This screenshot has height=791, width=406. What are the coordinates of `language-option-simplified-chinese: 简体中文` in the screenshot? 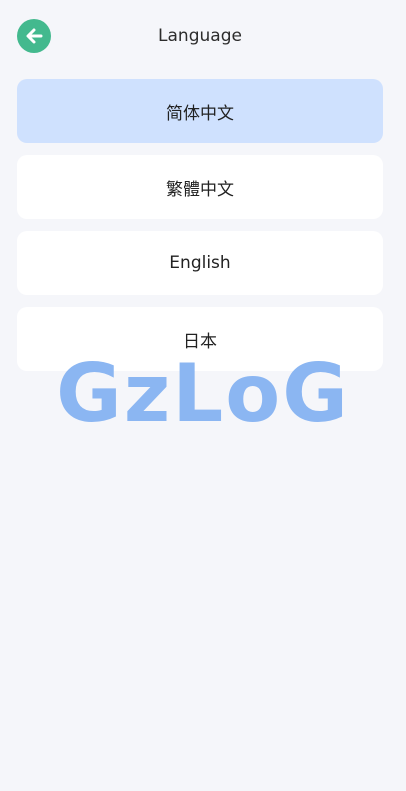 It's located at (200, 111).